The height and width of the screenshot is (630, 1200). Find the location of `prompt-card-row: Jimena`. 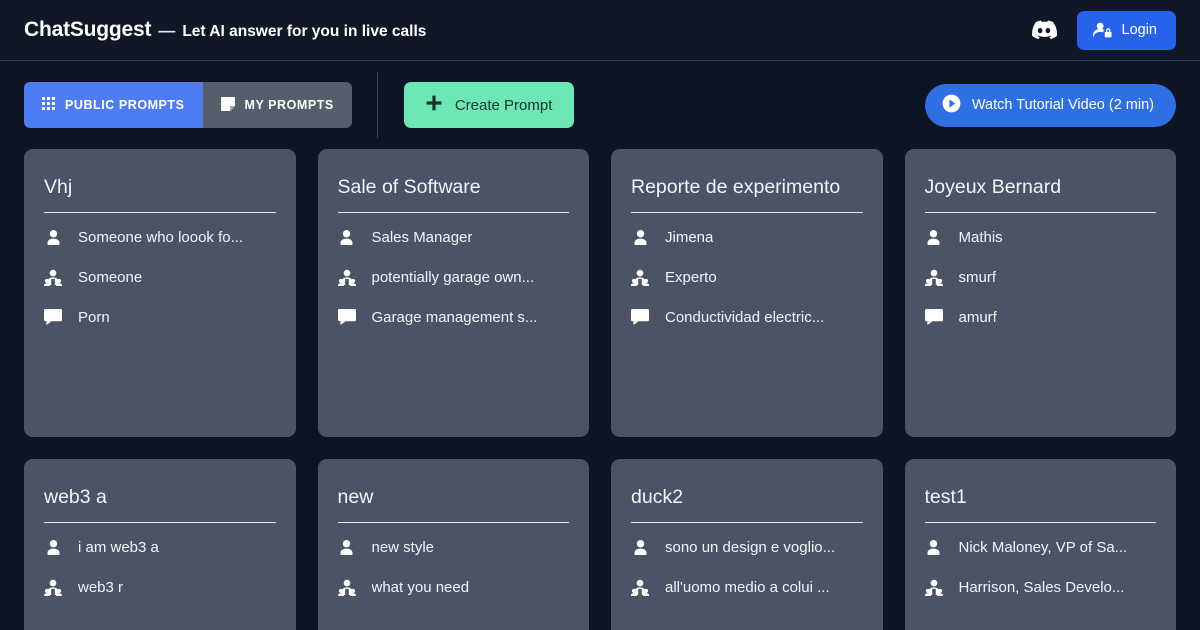

prompt-card-row: Jimena is located at coordinates (747, 237).